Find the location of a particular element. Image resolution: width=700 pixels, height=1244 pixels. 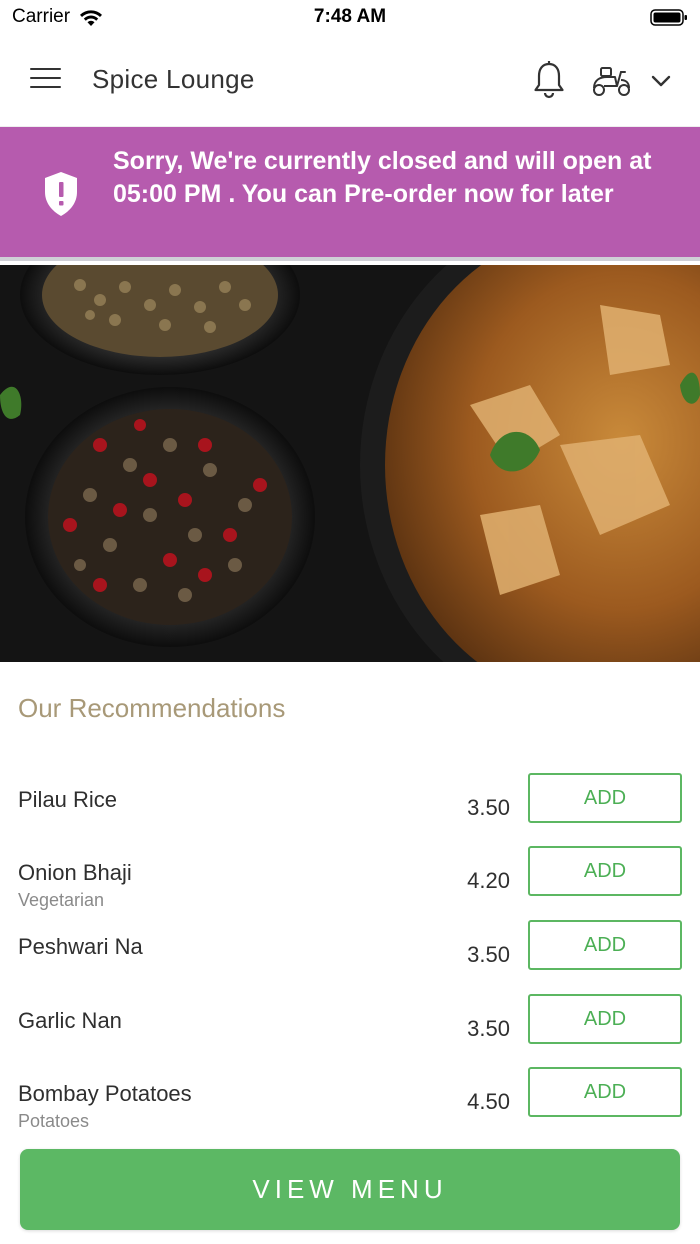

item-subtitle: Vegetarian is located at coordinates (61, 900).